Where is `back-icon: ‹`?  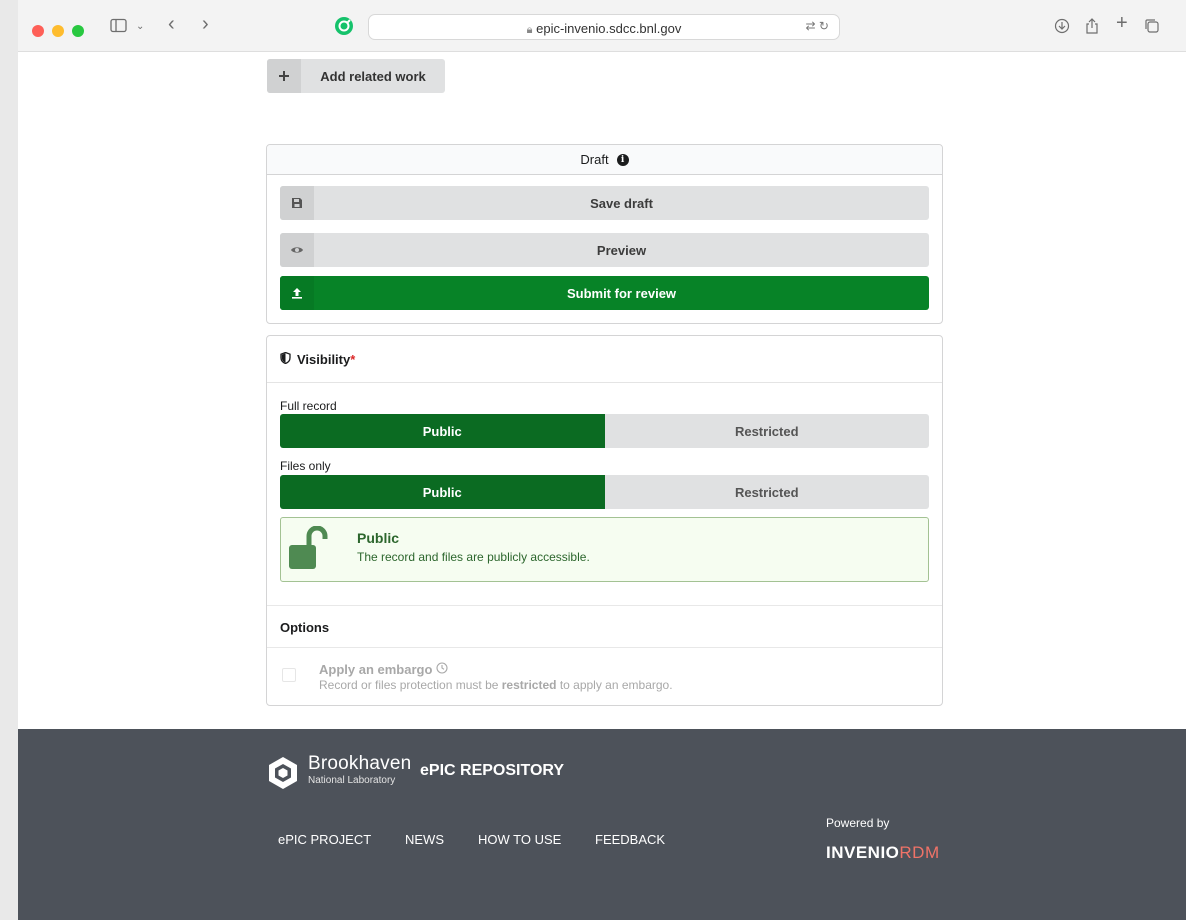 back-icon: ‹ is located at coordinates (171, 24).